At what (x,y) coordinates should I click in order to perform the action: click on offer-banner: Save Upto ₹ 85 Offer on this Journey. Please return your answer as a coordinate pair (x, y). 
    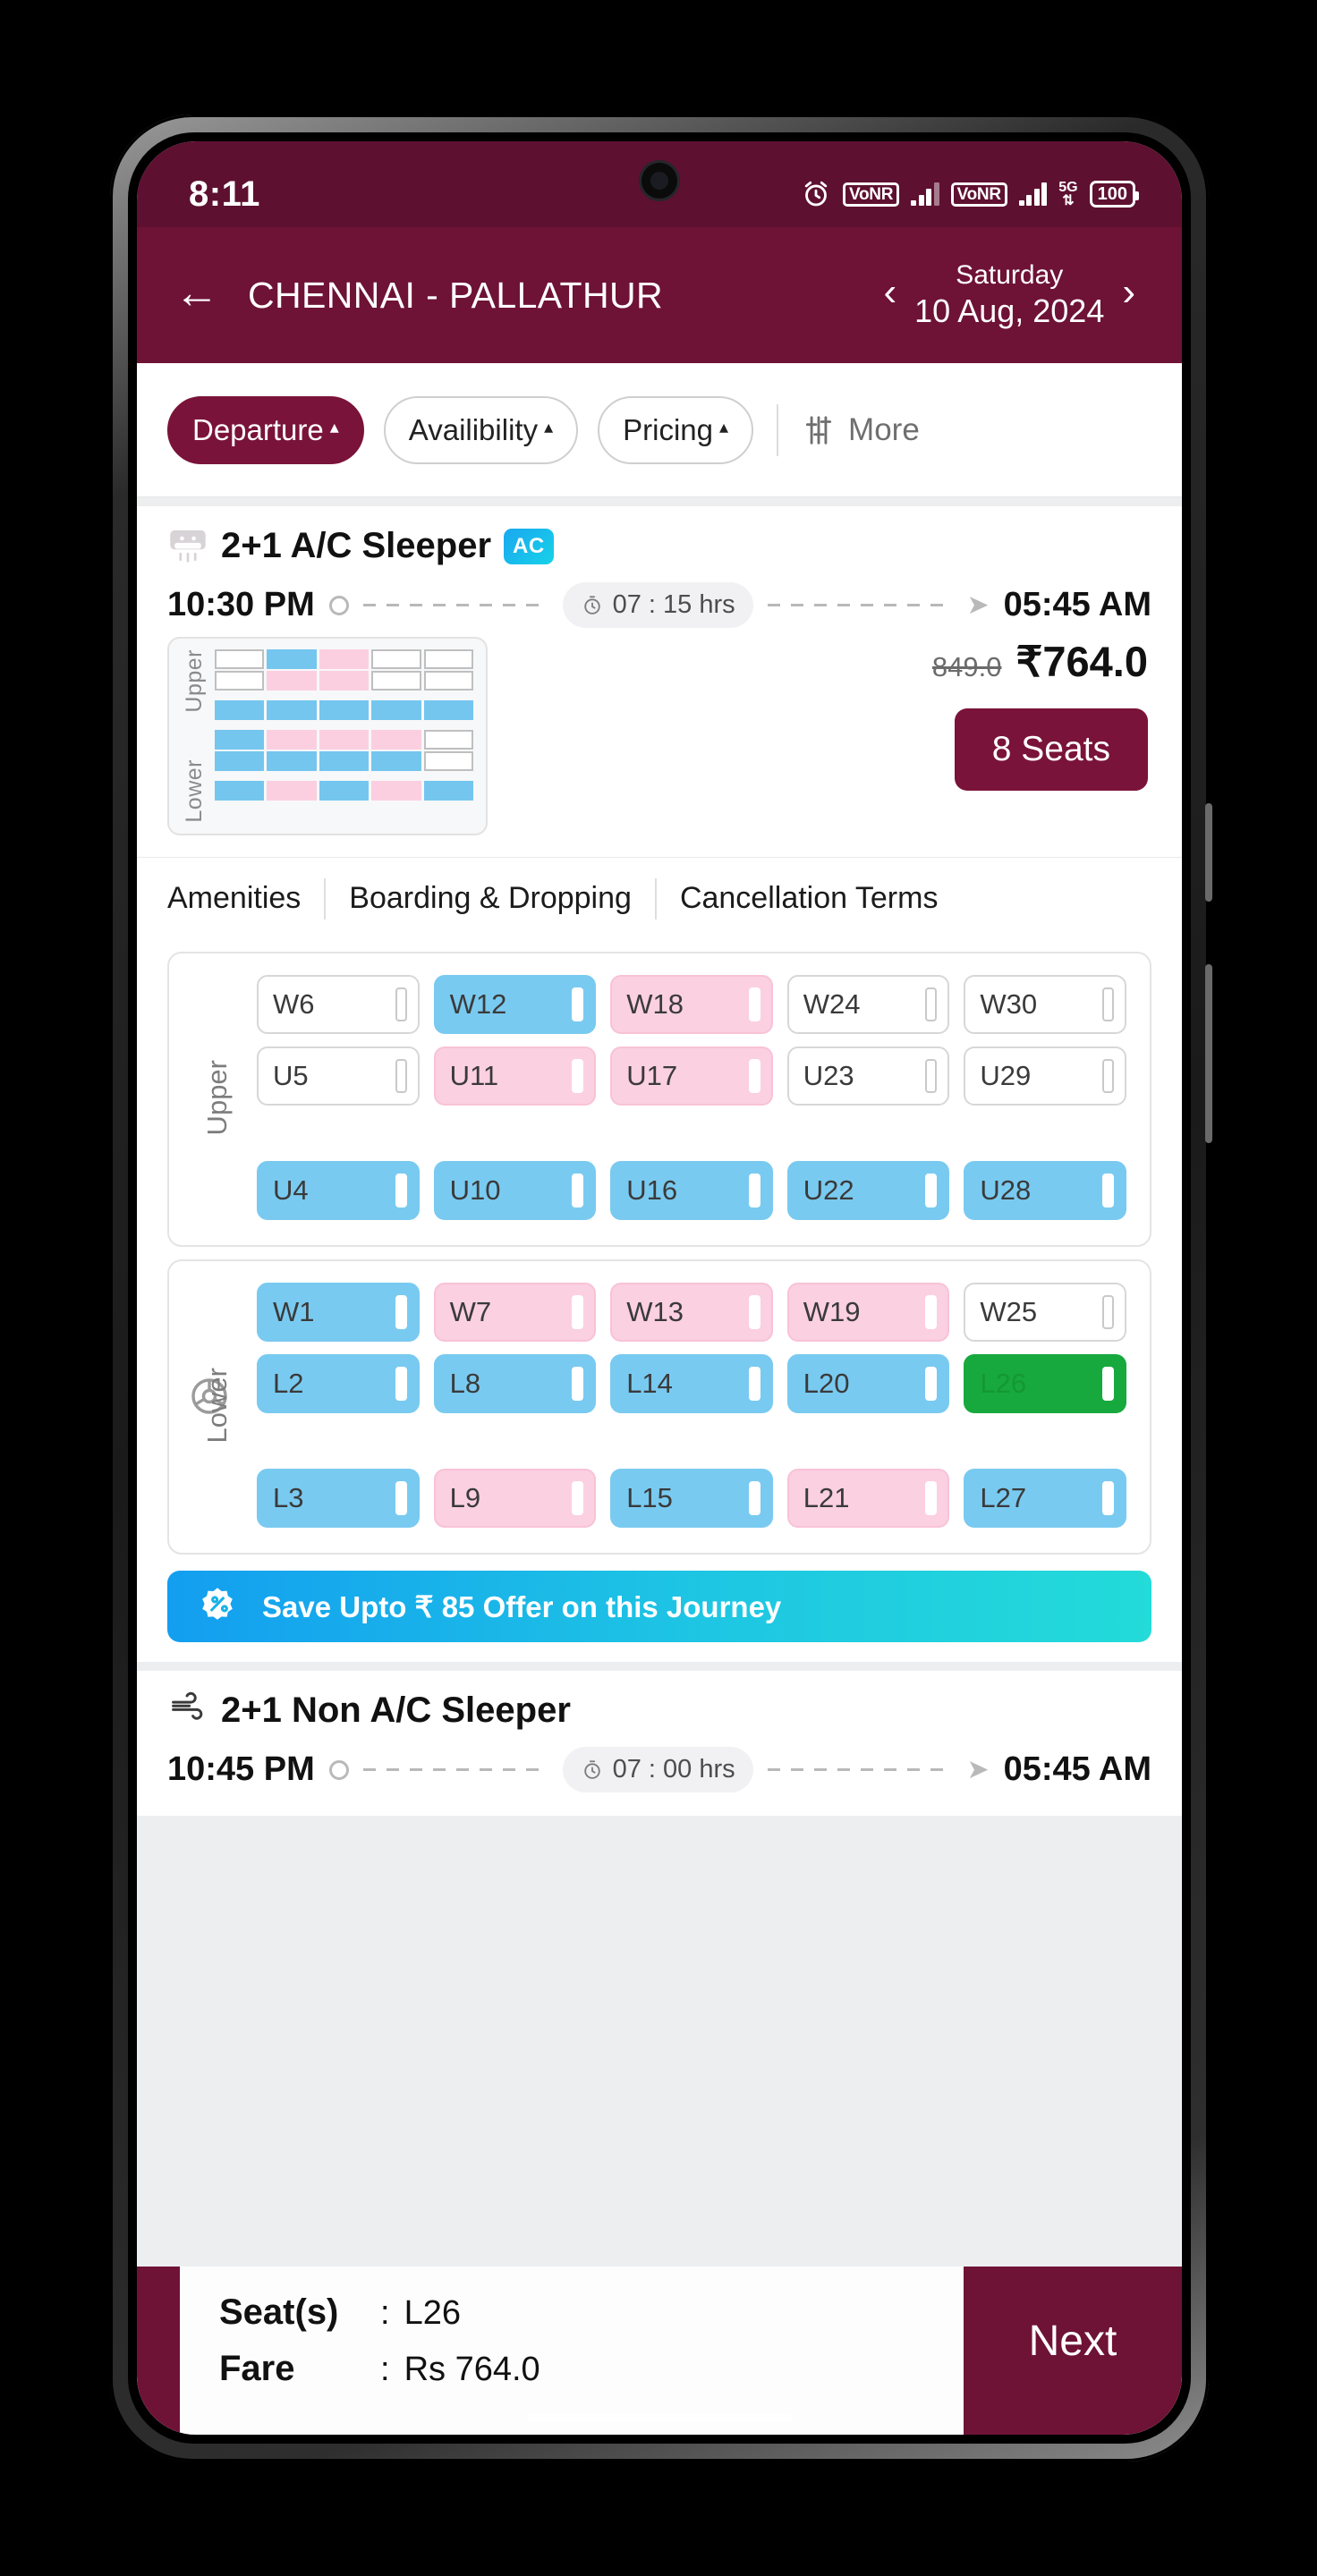
    Looking at the image, I should click on (659, 1606).